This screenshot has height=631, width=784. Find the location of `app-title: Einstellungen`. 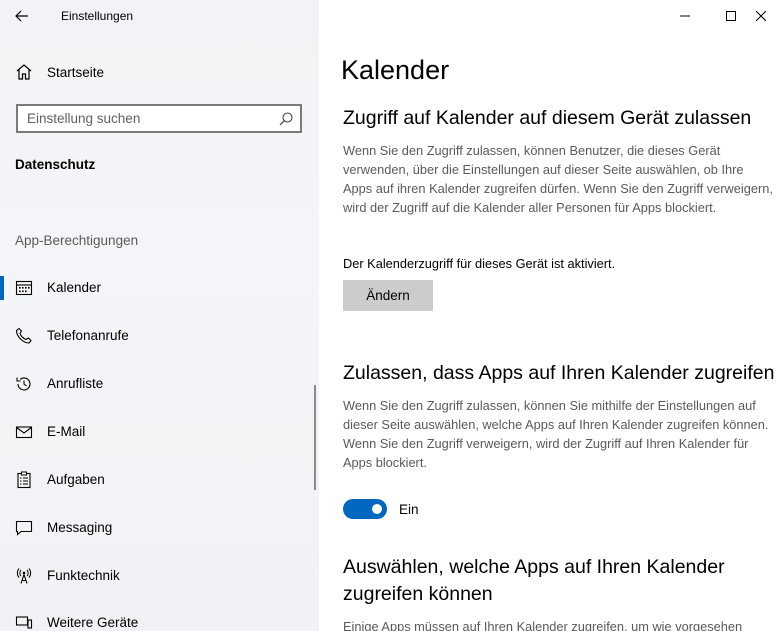

app-title: Einstellungen is located at coordinates (97, 16).